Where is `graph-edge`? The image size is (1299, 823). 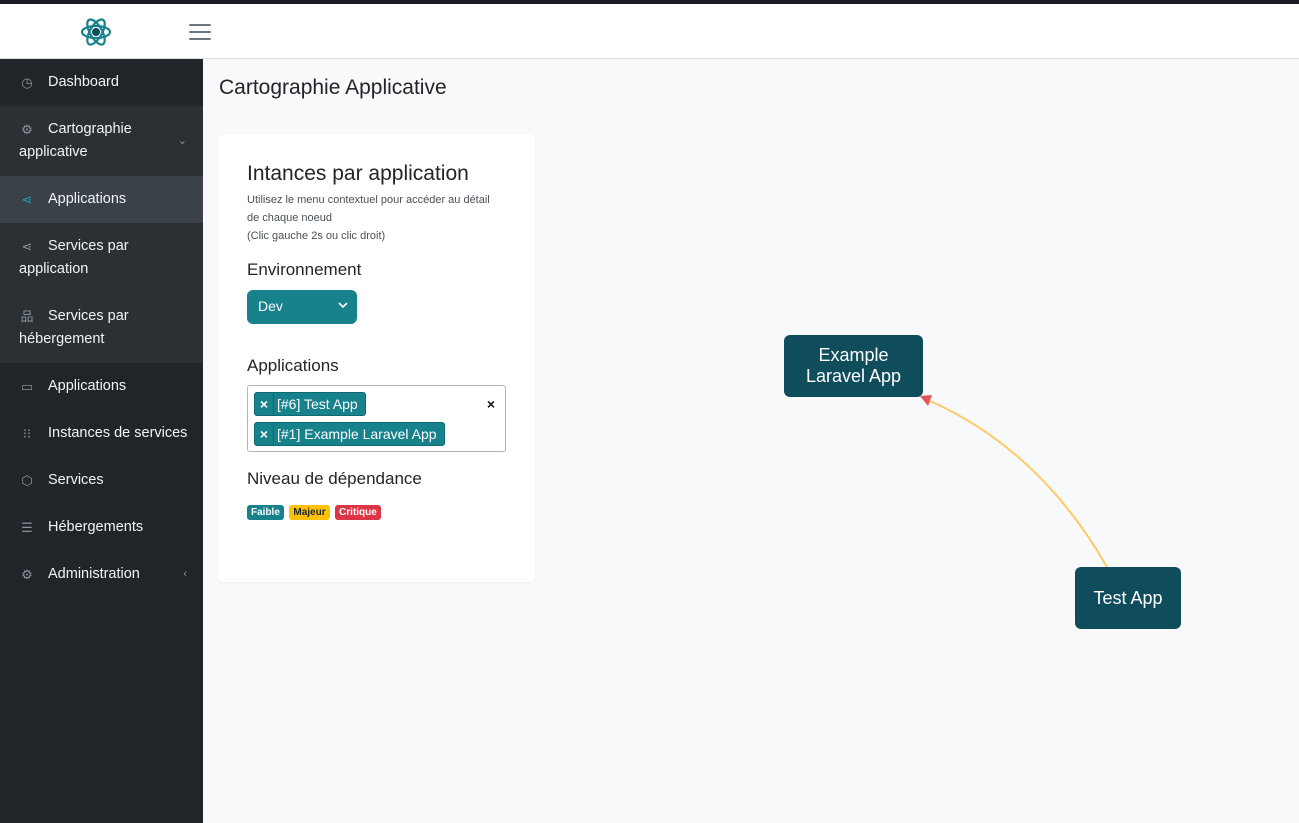
graph-edge is located at coordinates (1018, 484).